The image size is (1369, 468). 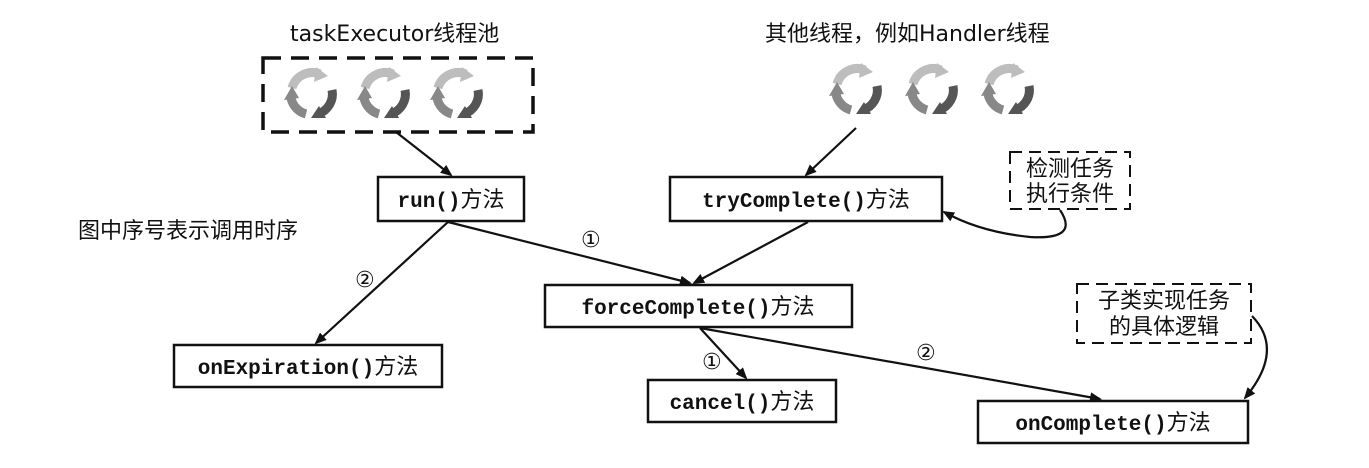 I want to click on on-expiration-label: onExpiration()方法, so click(x=308, y=368).